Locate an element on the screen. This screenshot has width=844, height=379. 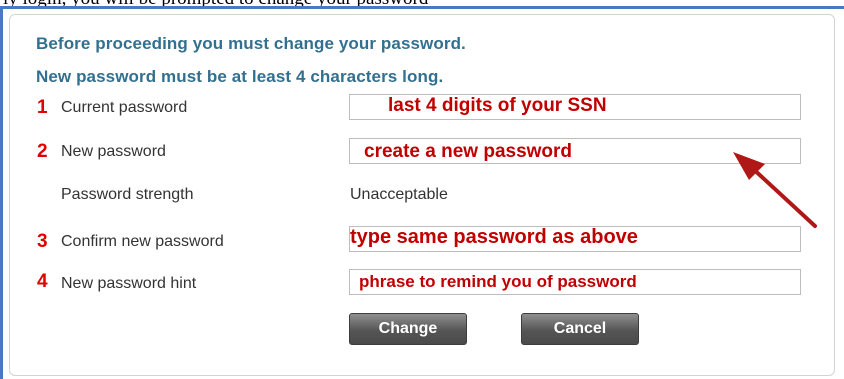
cancel-button: Cancel is located at coordinates (580, 329).